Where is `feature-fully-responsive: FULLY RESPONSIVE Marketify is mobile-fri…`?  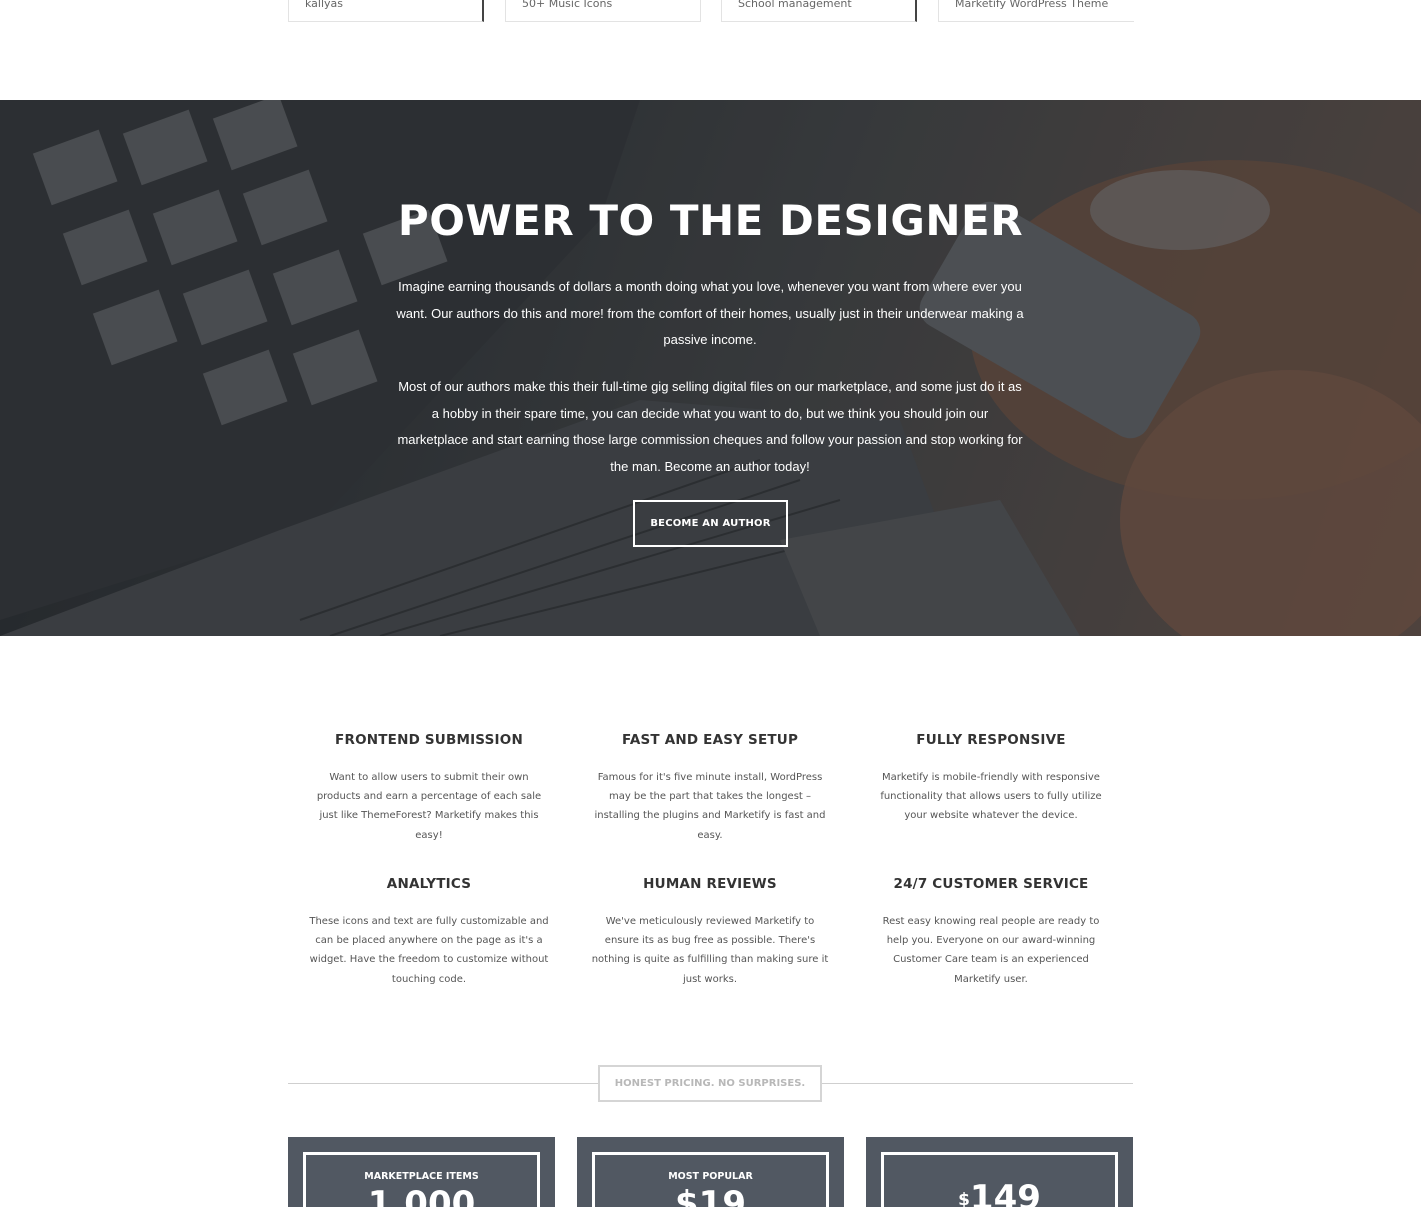
feature-fully-responsive: FULLY RESPONSIVE Marketify is mobile-fri… is located at coordinates (991, 779).